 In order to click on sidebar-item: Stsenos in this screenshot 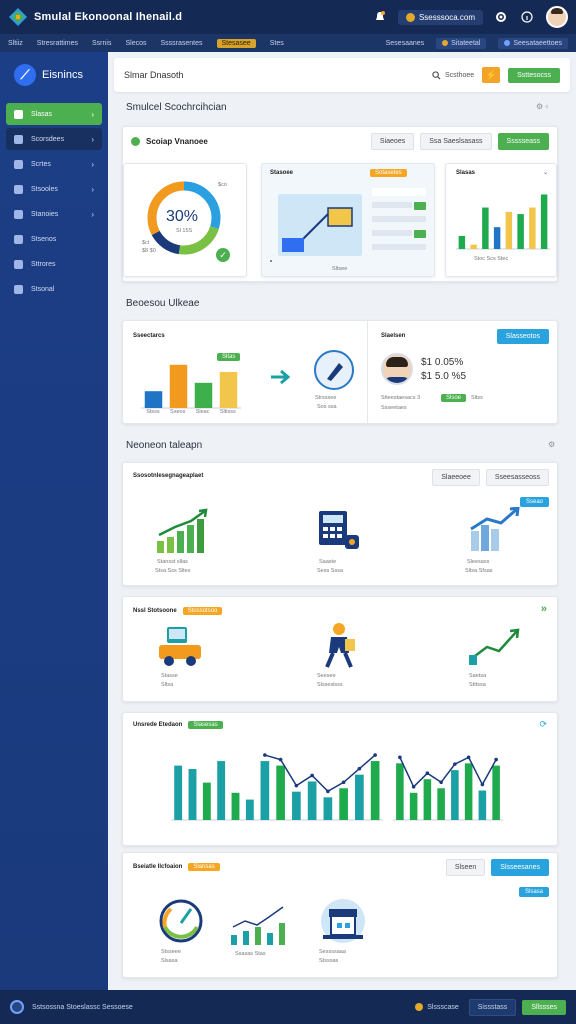, I will do `click(54, 239)`.